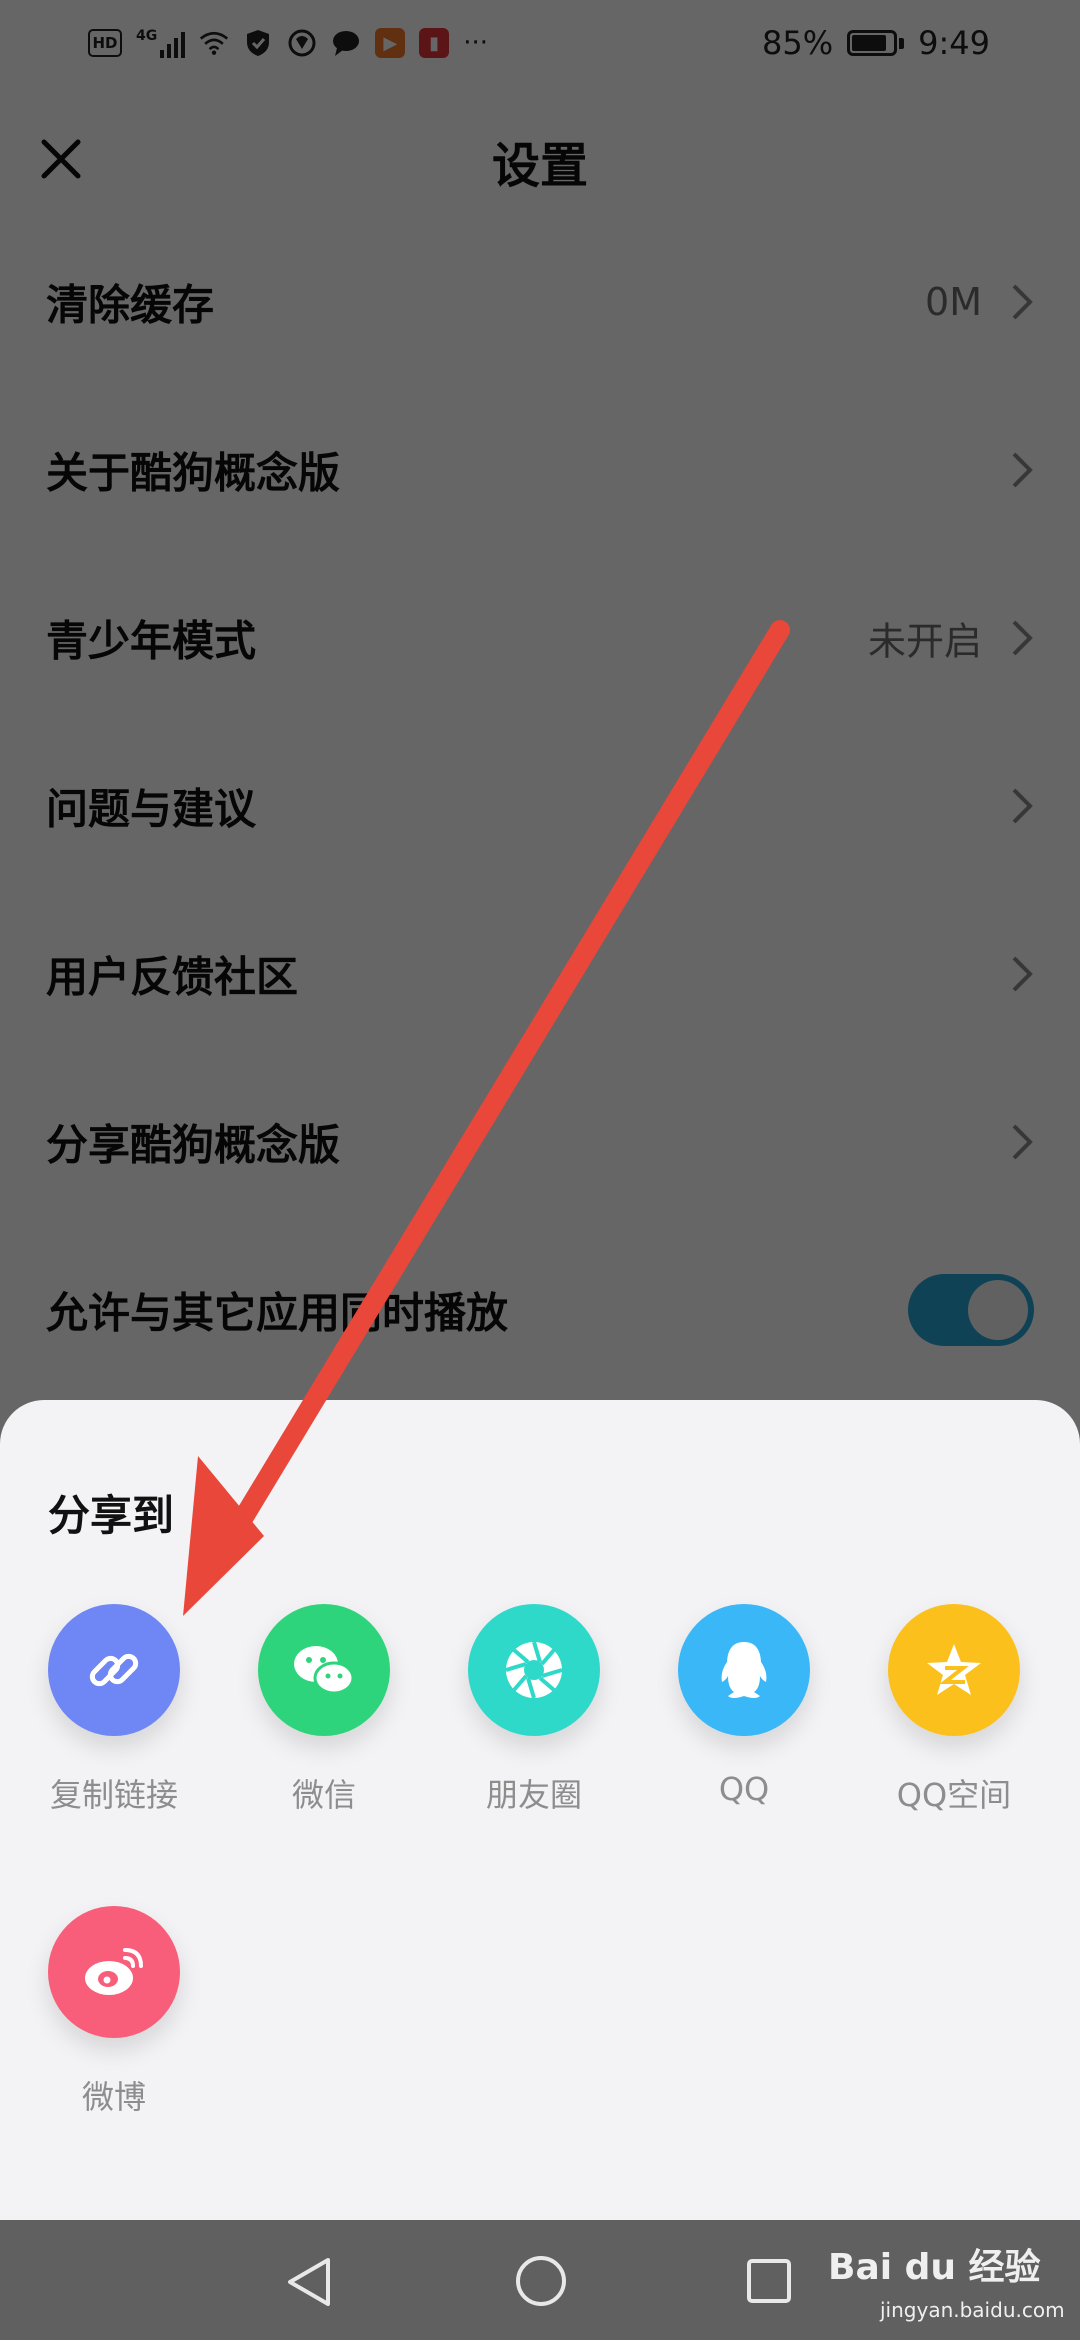 The width and height of the screenshot is (1080, 2340). Describe the element at coordinates (390, 43) in the screenshot. I see `video-app-icon: ▶` at that location.